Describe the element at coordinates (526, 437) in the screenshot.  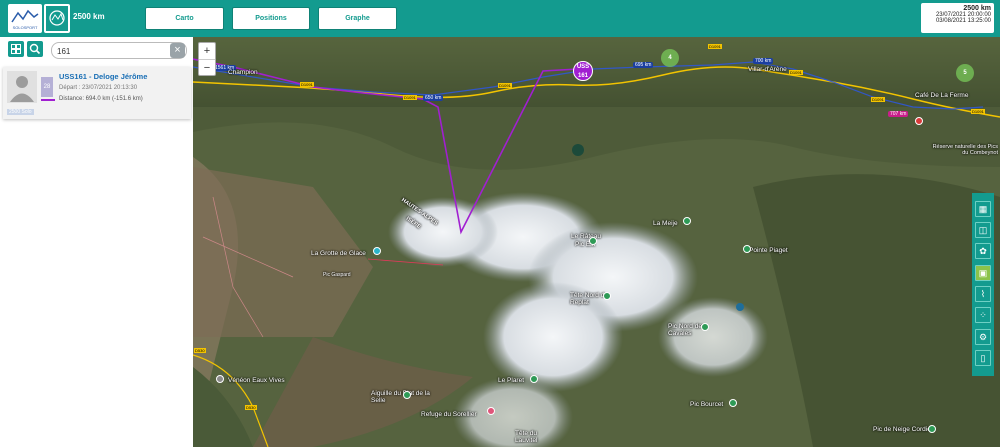
I see `place-label: Tête du Lauvitel` at that location.